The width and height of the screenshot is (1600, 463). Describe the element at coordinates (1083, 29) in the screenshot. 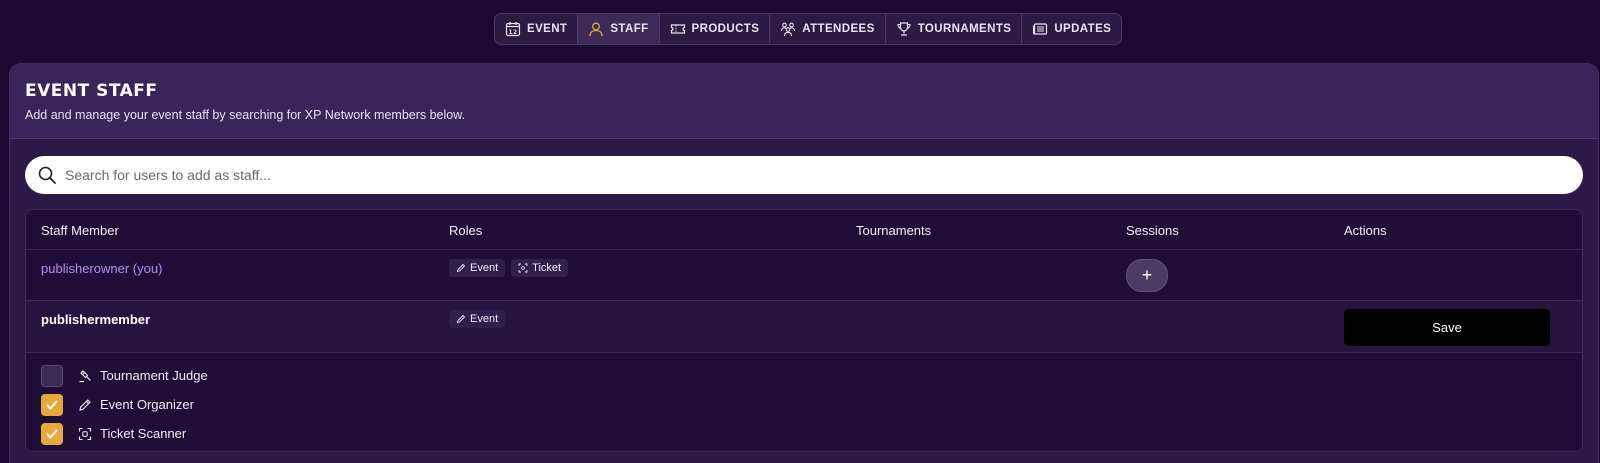

I see `tab-updates-label: UPDATES` at that location.